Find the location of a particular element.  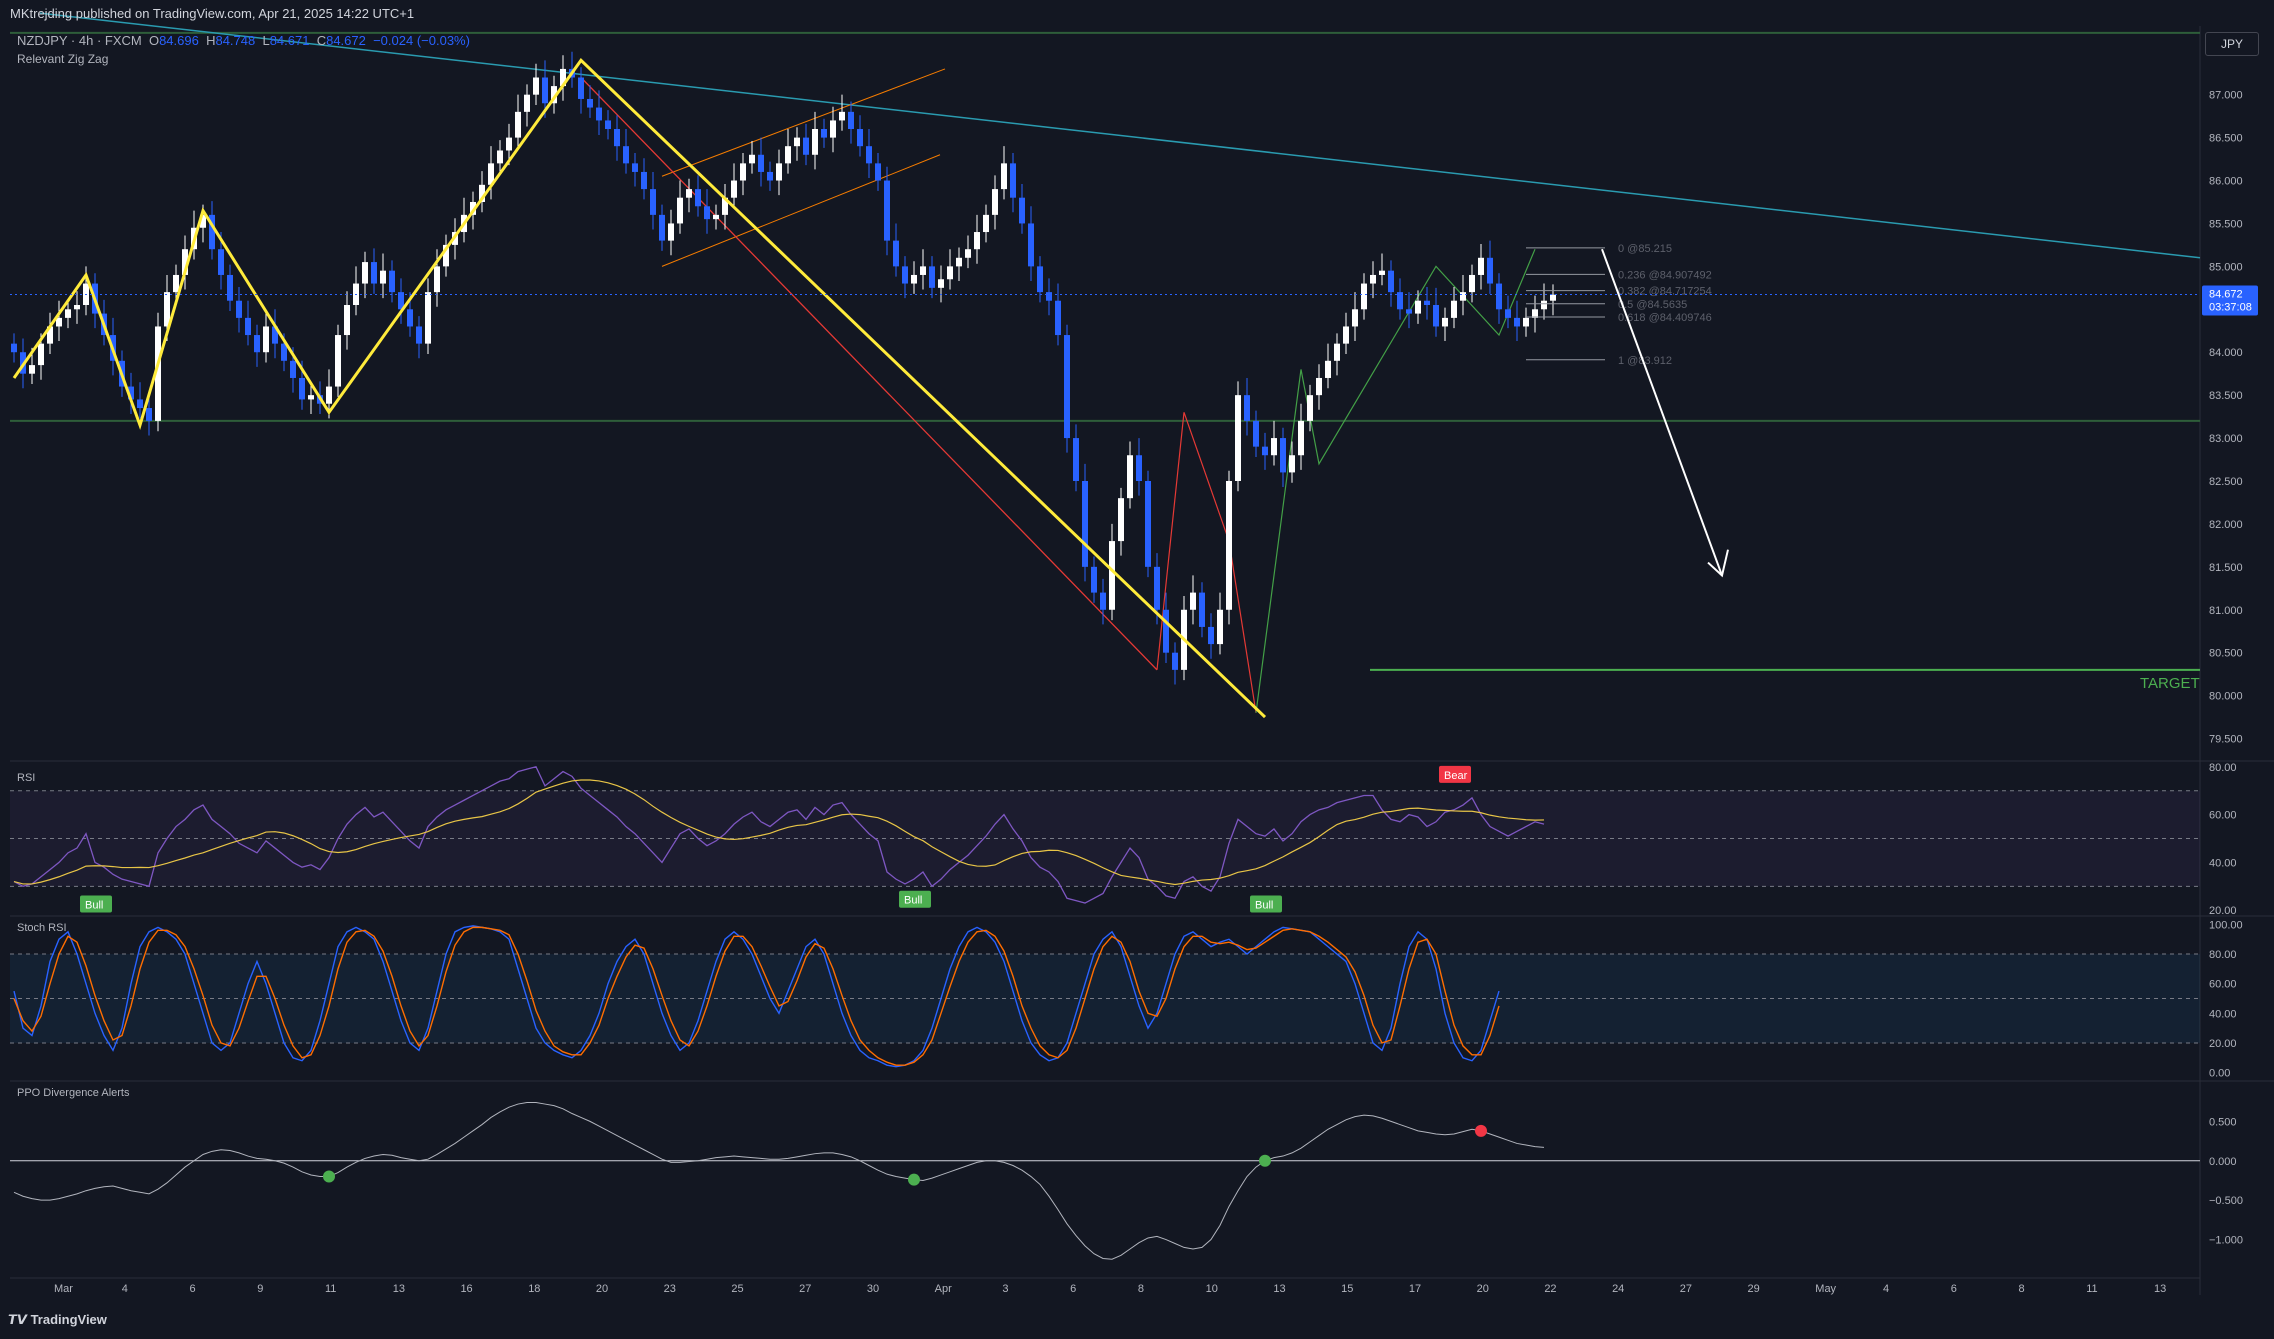

symbol-name: NZDJPY · 4h · FXCM is located at coordinates (79, 40).